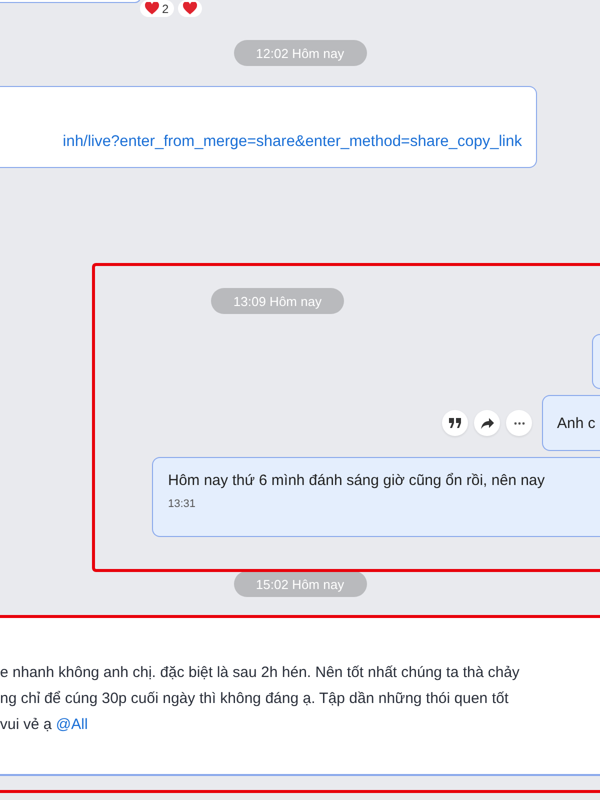 The image size is (600, 800). I want to click on message-text: Hôm nay thứ 6 mình đánh sáng giờ cũng ổn rồi, nên nay, so click(357, 480).